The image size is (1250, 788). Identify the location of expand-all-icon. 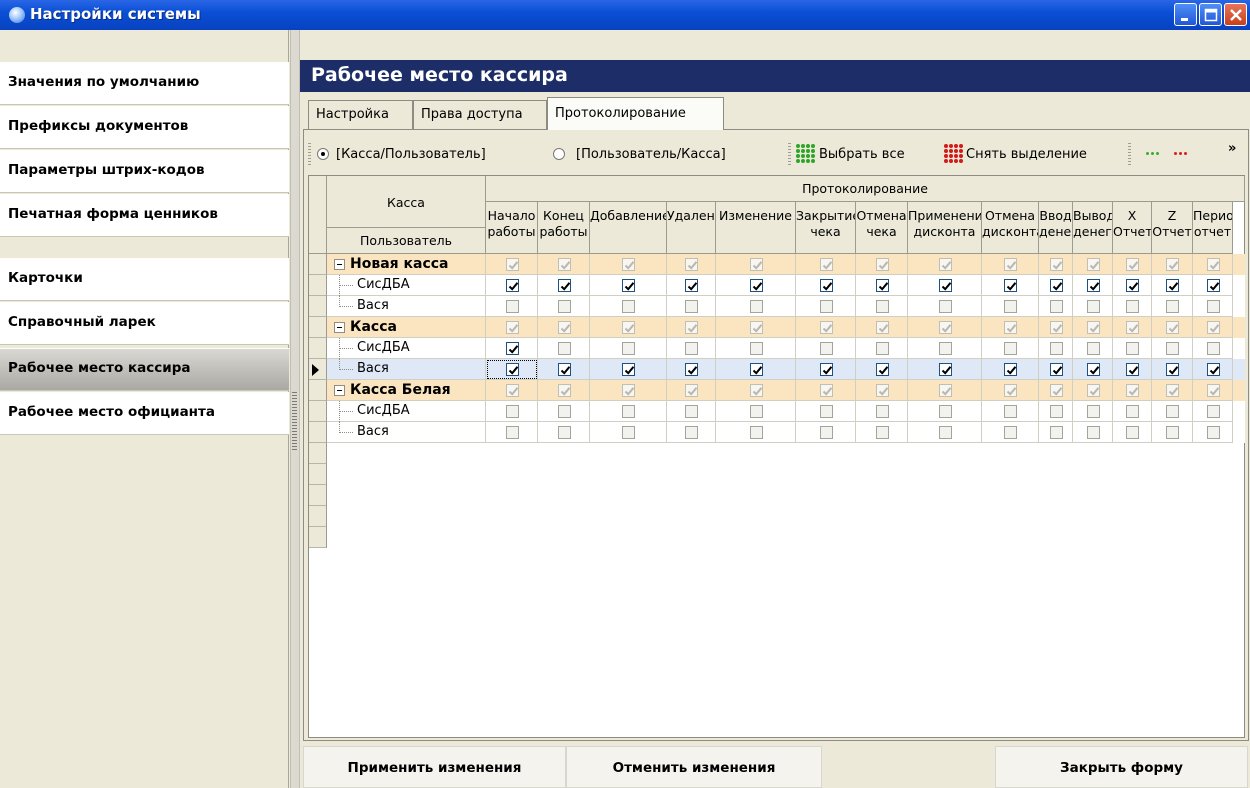
(1156, 154).